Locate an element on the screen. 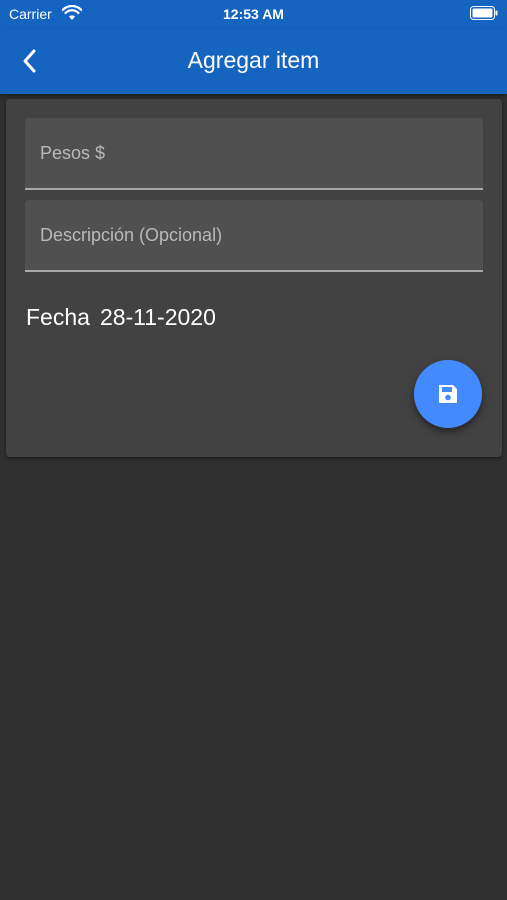 This screenshot has height=900, width=507. back-button is located at coordinates (29, 61).